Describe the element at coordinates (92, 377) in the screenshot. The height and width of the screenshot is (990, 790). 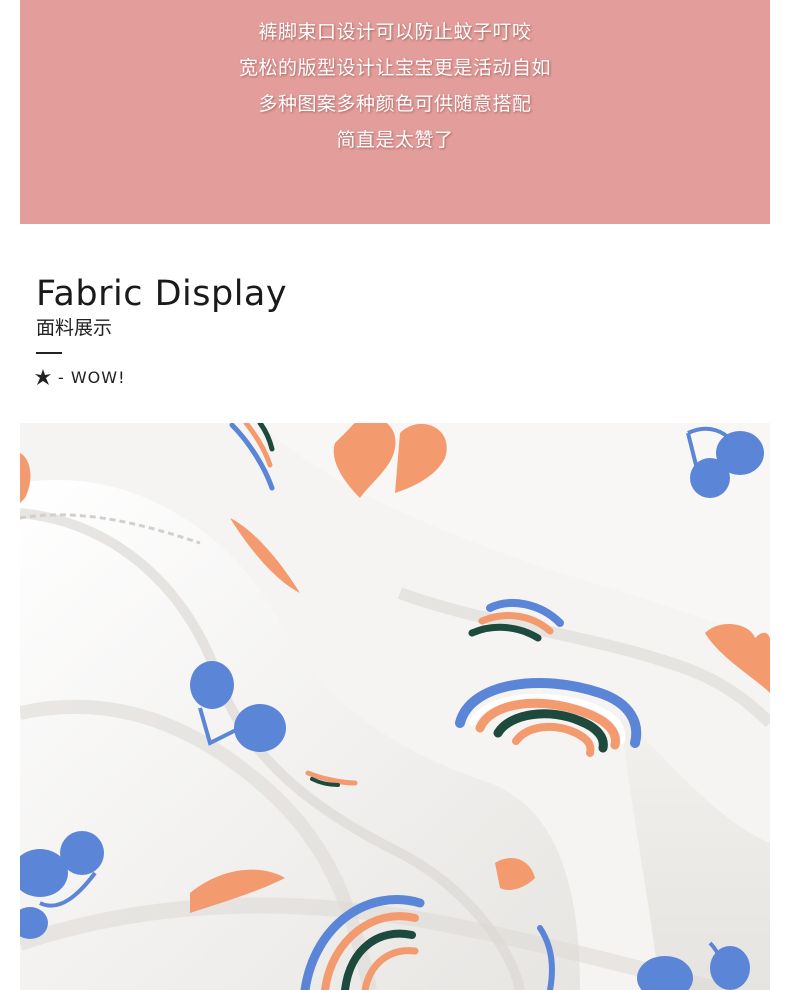
I see `wow-text: - WOW!` at that location.